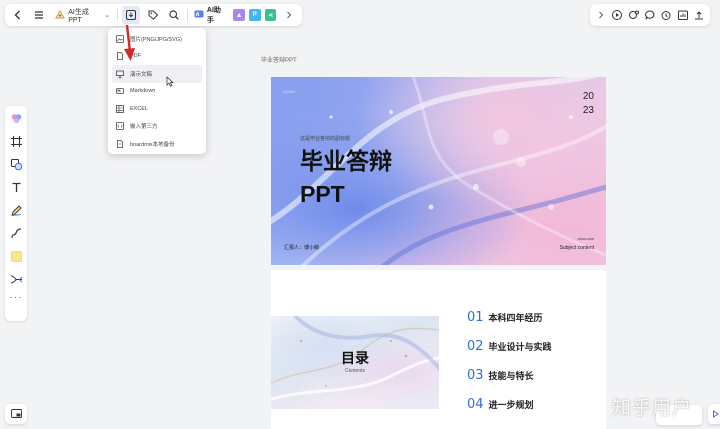 Image resolution: width=720 pixels, height=429 pixels. Describe the element at coordinates (16, 164) in the screenshot. I see `shape-icon` at that location.